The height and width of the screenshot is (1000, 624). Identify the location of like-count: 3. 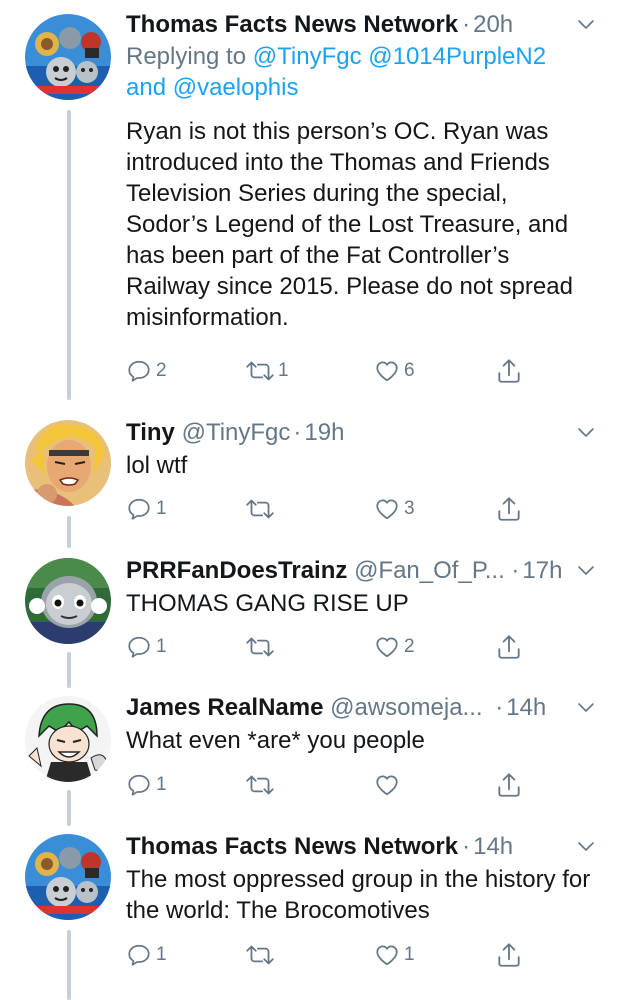
(409, 508).